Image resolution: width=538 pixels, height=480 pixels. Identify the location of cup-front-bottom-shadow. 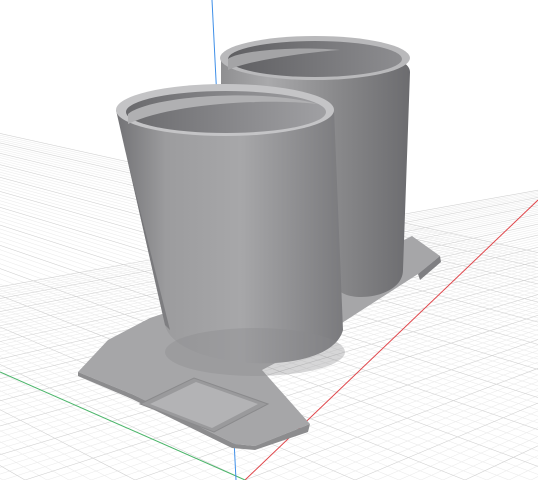
(255, 352).